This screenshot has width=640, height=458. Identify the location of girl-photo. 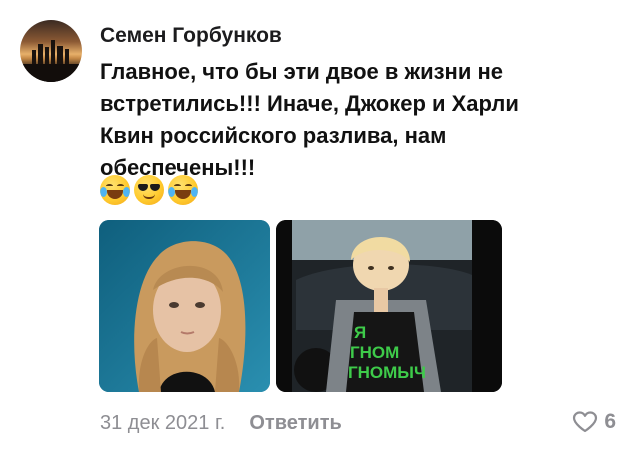
(184, 306).